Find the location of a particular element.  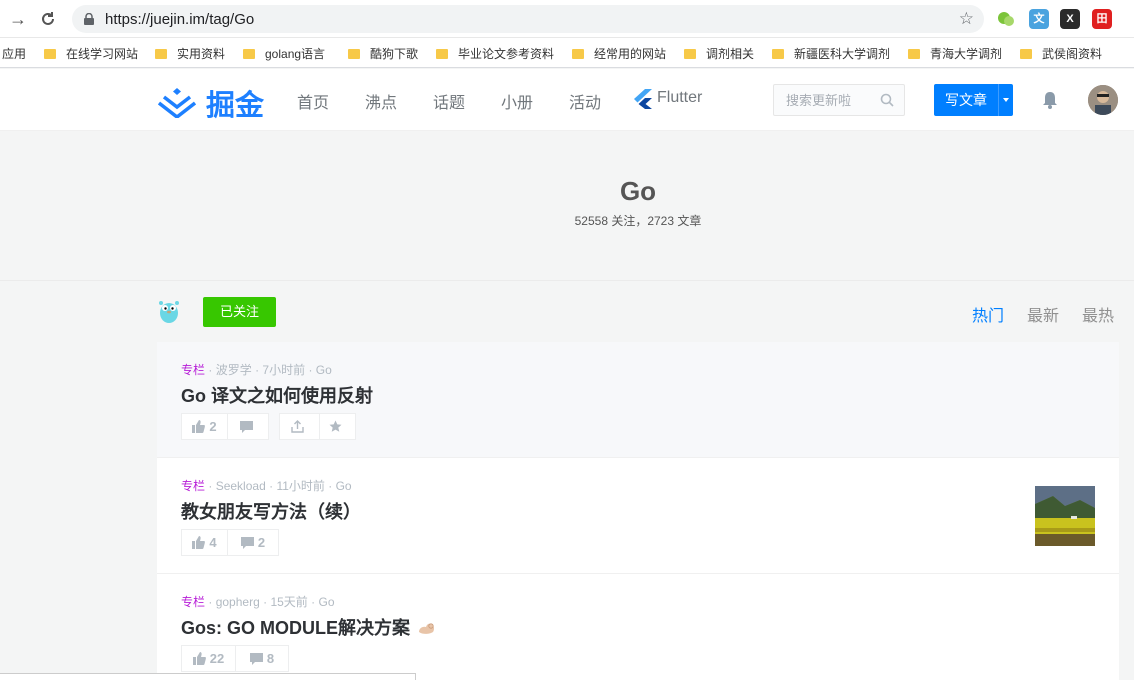

like-button: 22 is located at coordinates (209, 658).